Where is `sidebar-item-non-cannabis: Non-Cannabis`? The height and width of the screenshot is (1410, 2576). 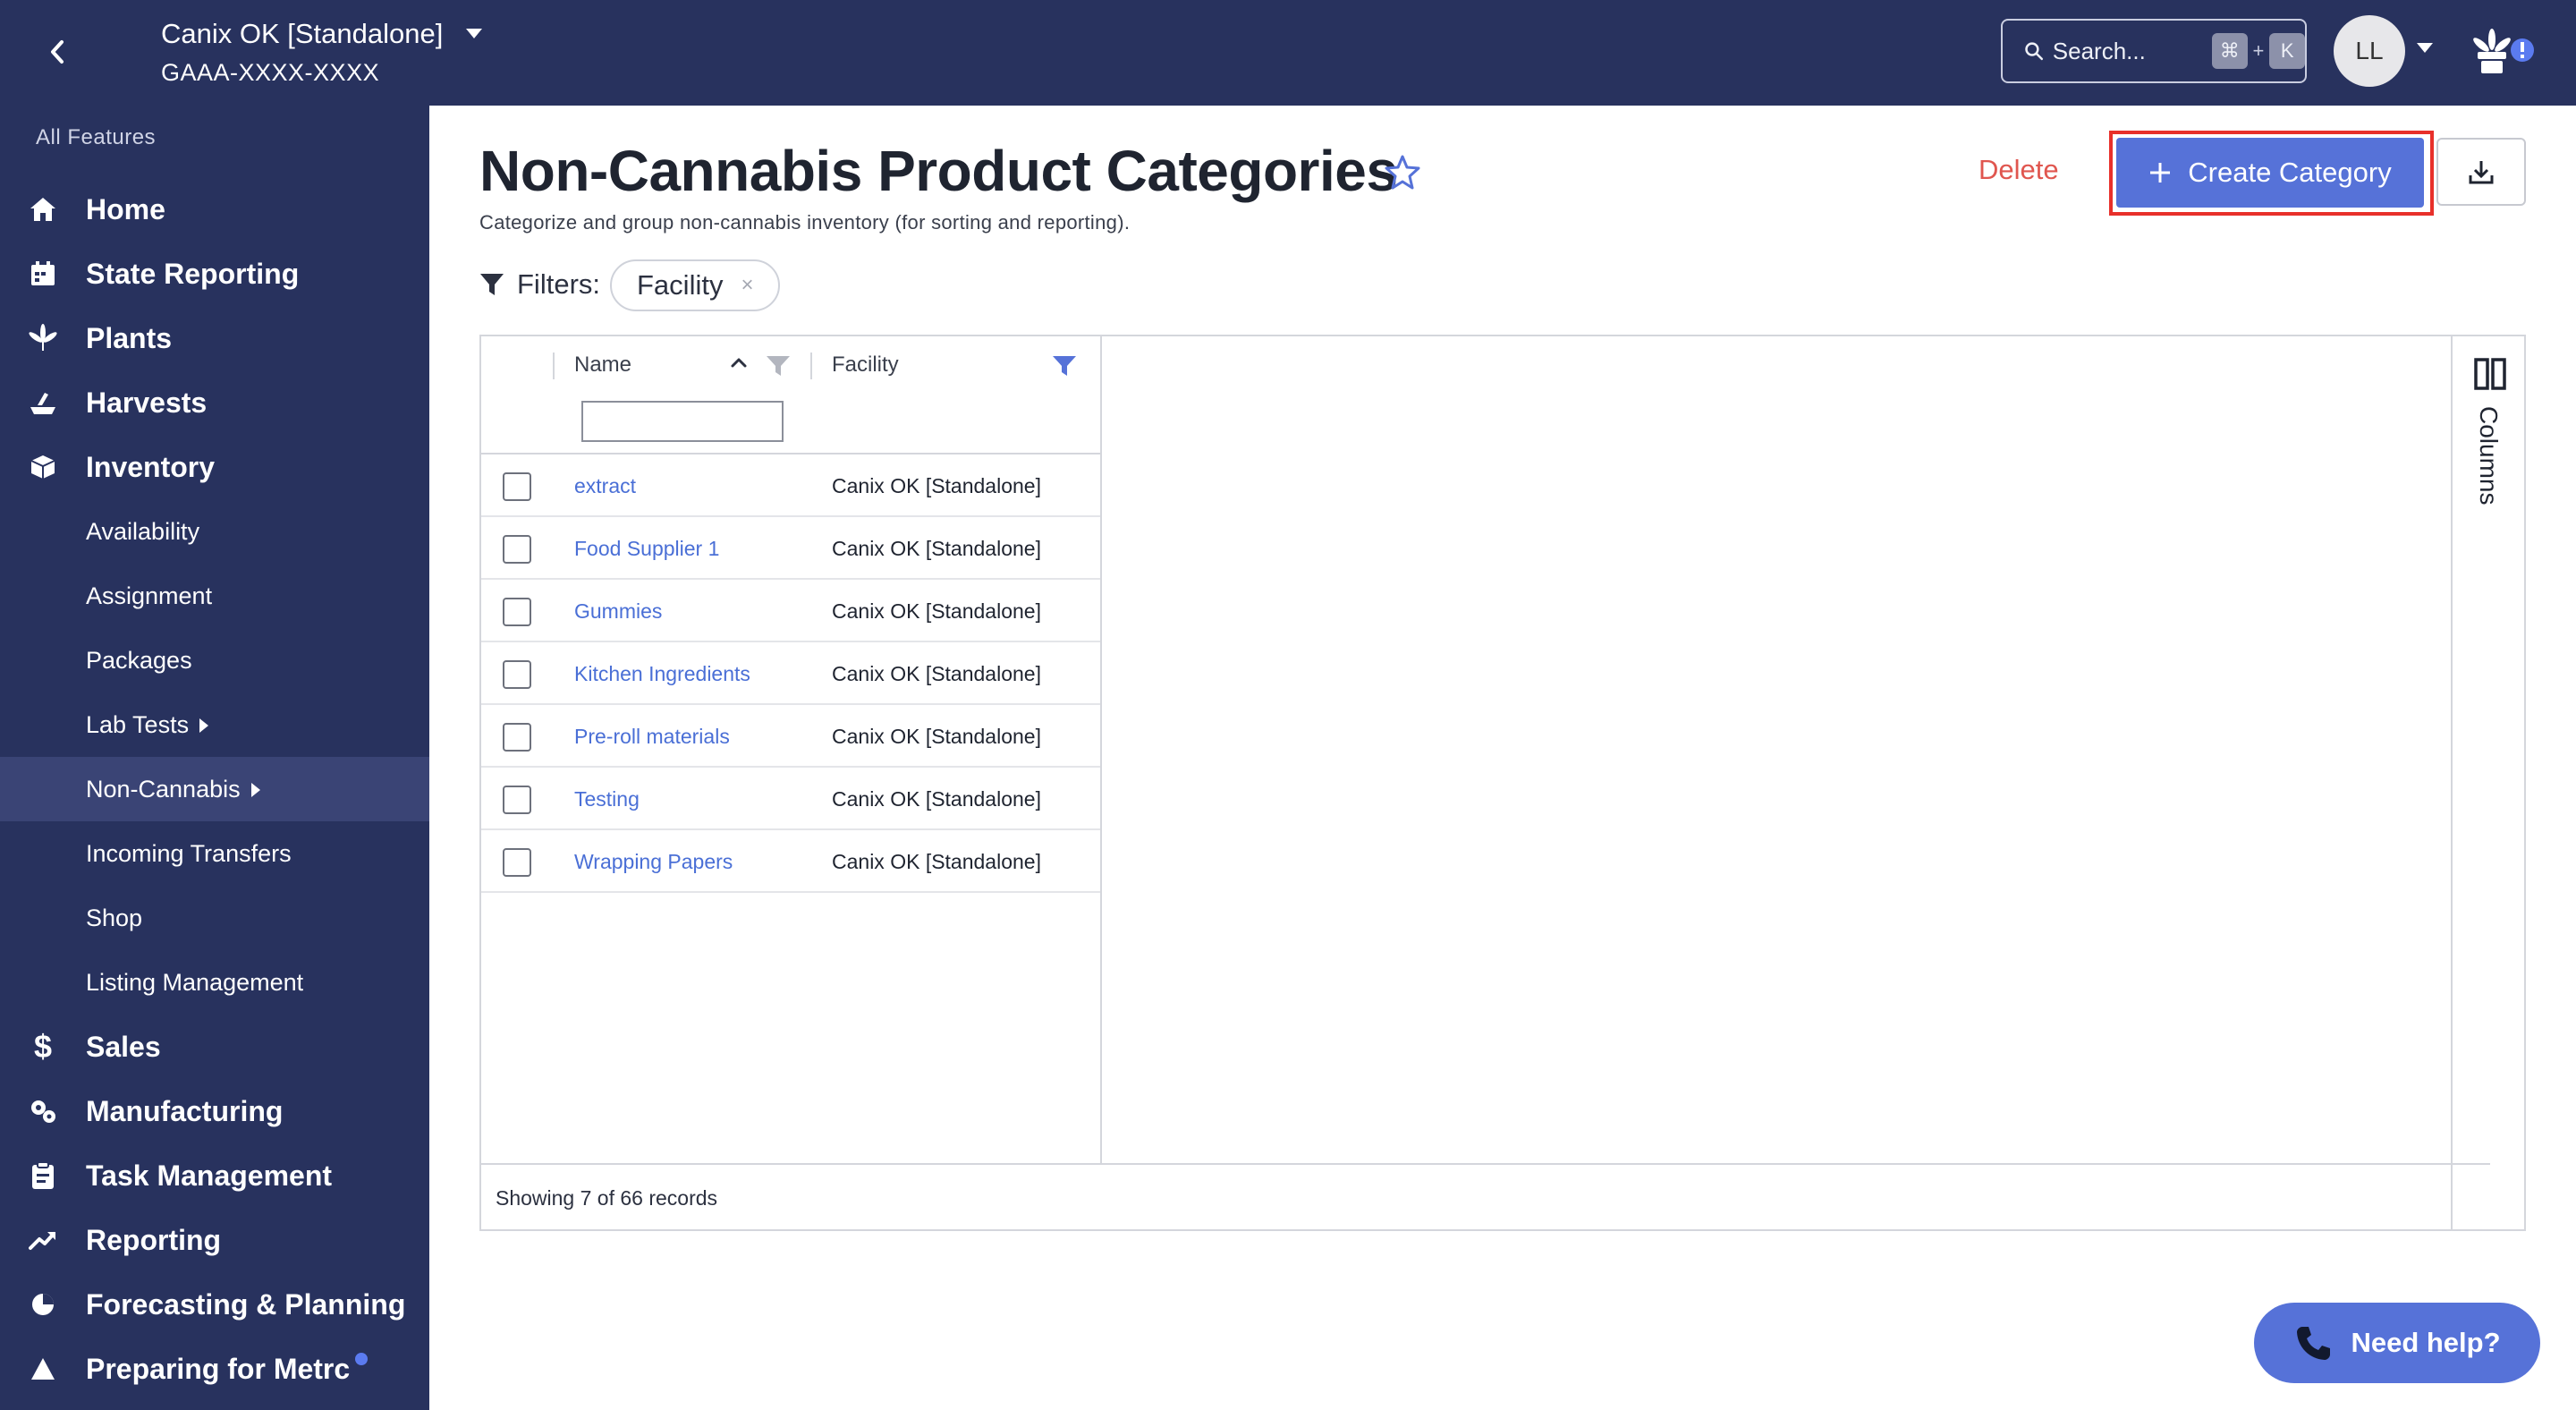 sidebar-item-non-cannabis: Non-Cannabis is located at coordinates (214, 789).